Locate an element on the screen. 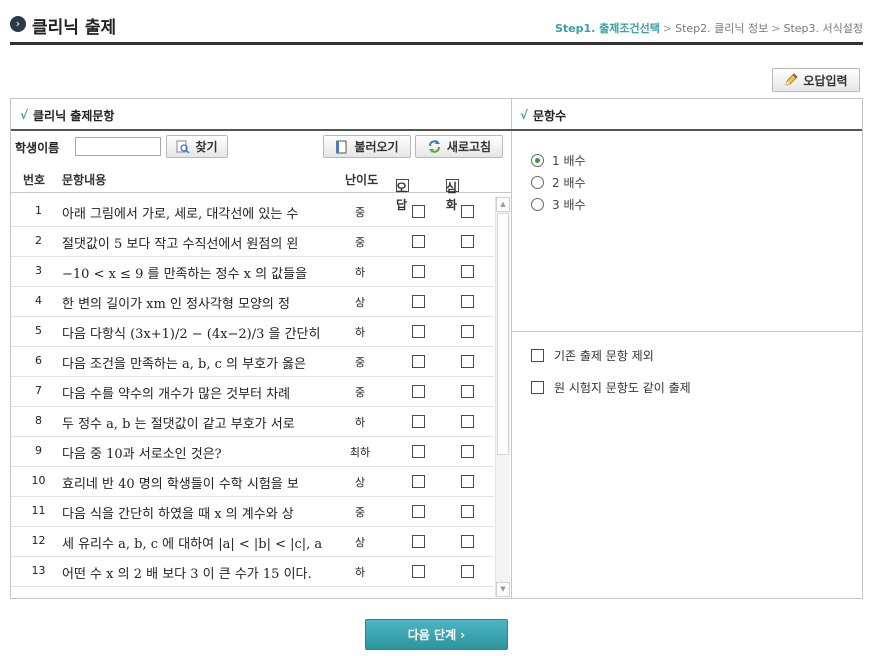  radio-option: 1 배수 is located at coordinates (558, 160).